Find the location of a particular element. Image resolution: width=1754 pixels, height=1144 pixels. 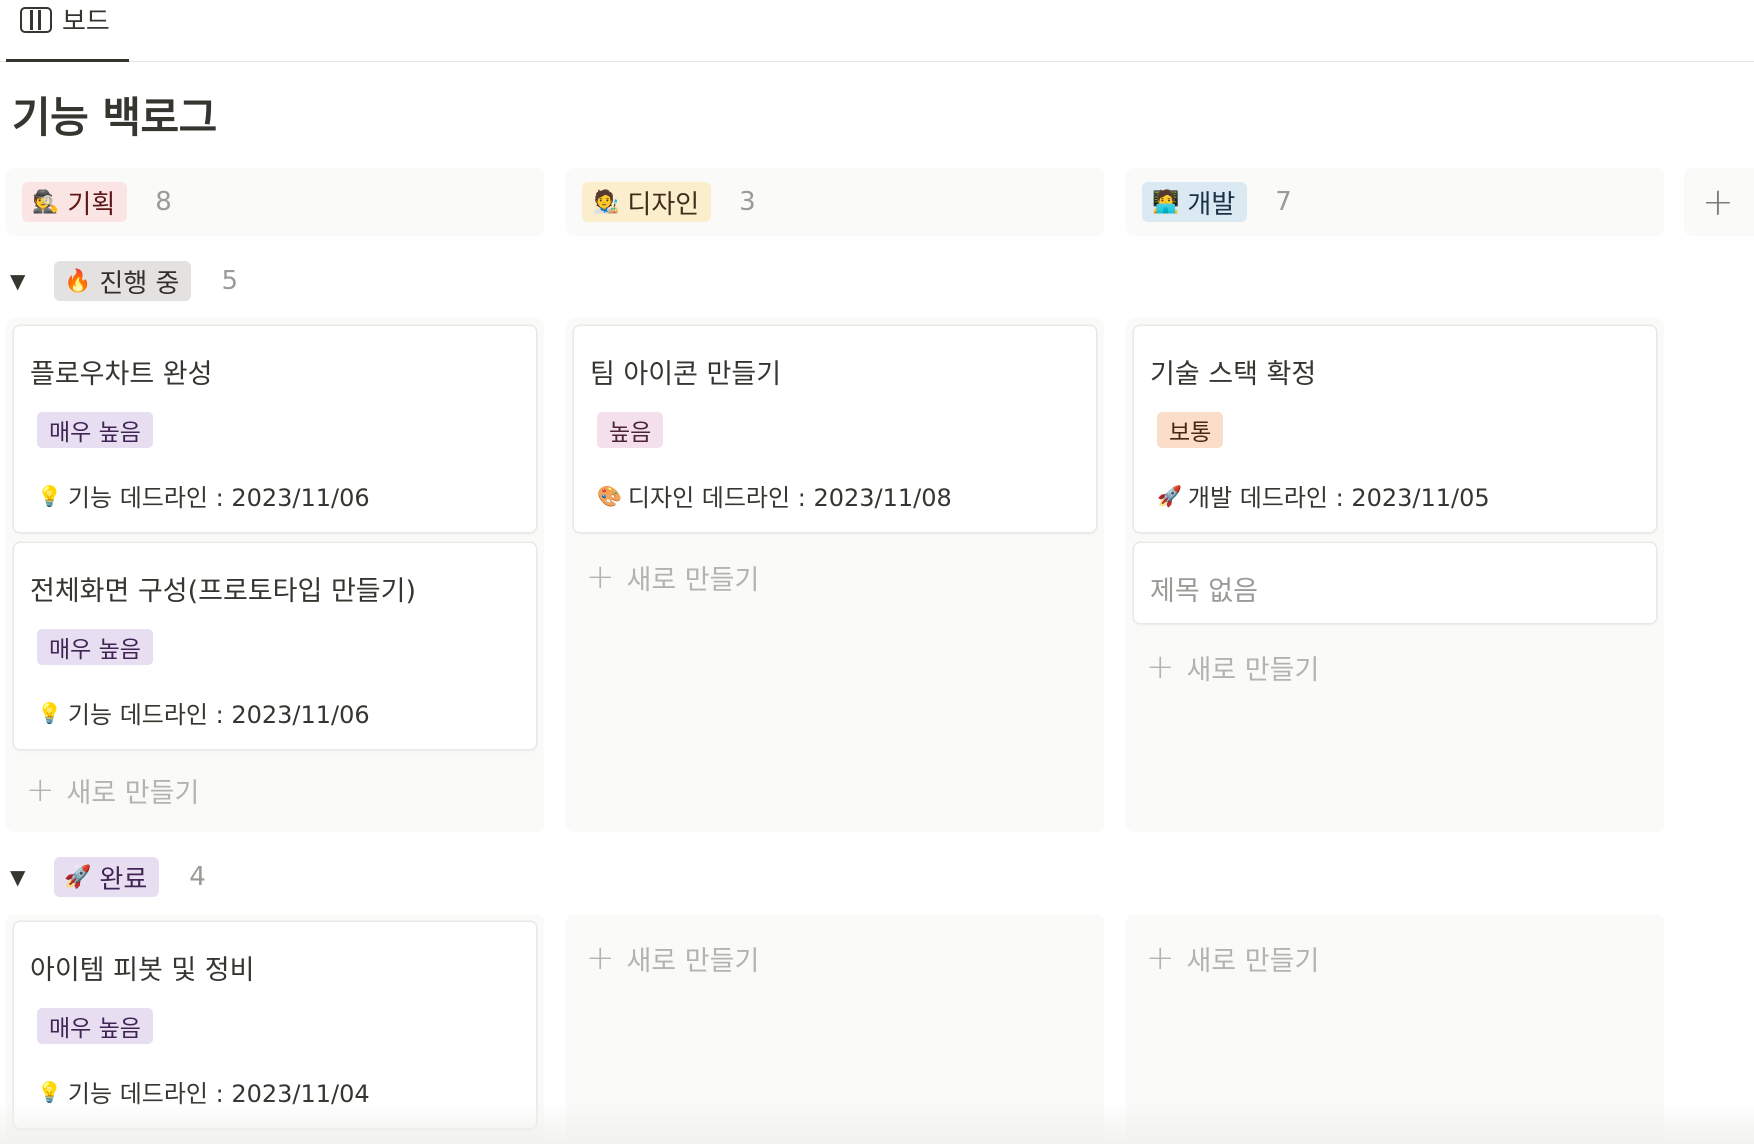

board-icon is located at coordinates (36, 19).